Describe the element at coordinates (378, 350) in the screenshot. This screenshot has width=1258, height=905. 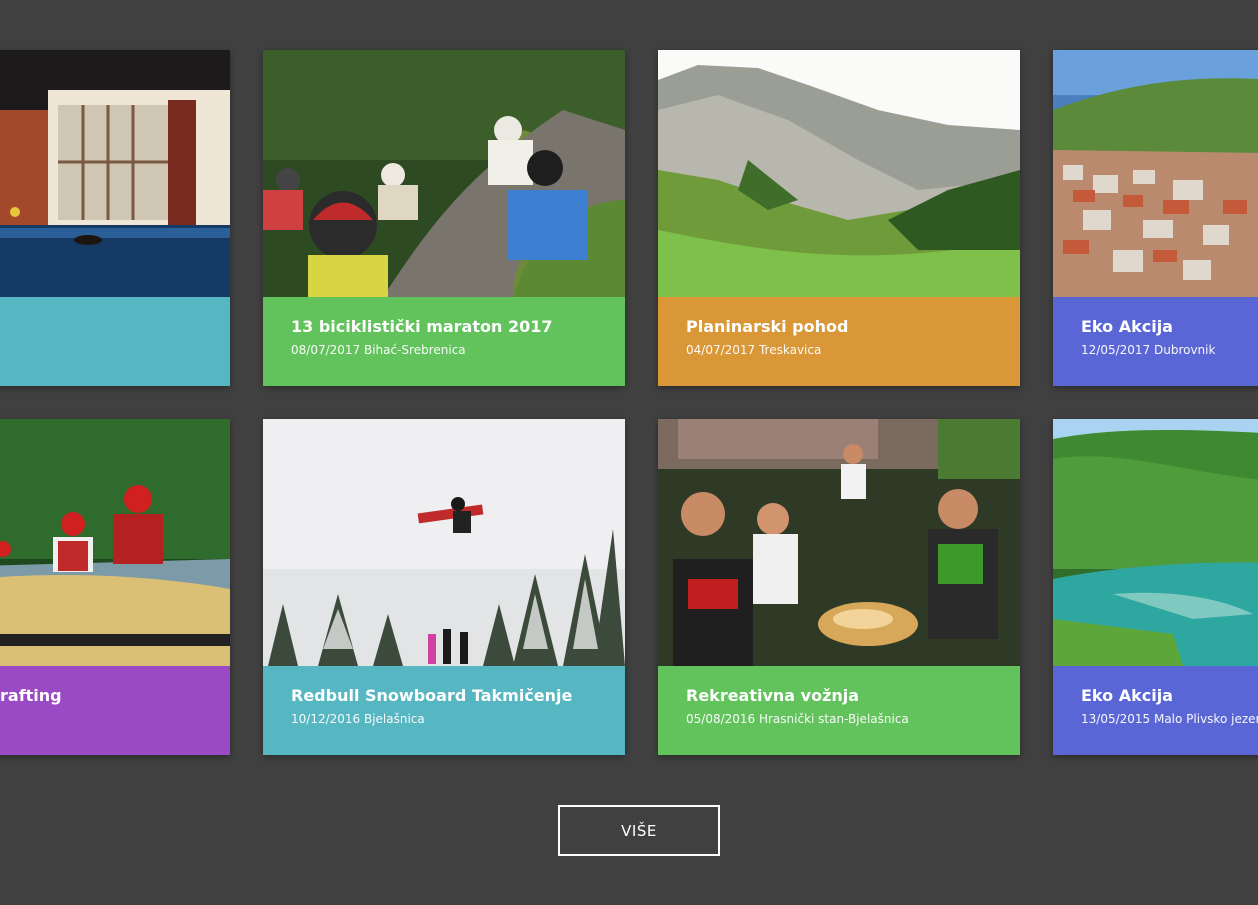
I see `event-meta: 08/07/2017 Bihać-Srebrenica` at that location.